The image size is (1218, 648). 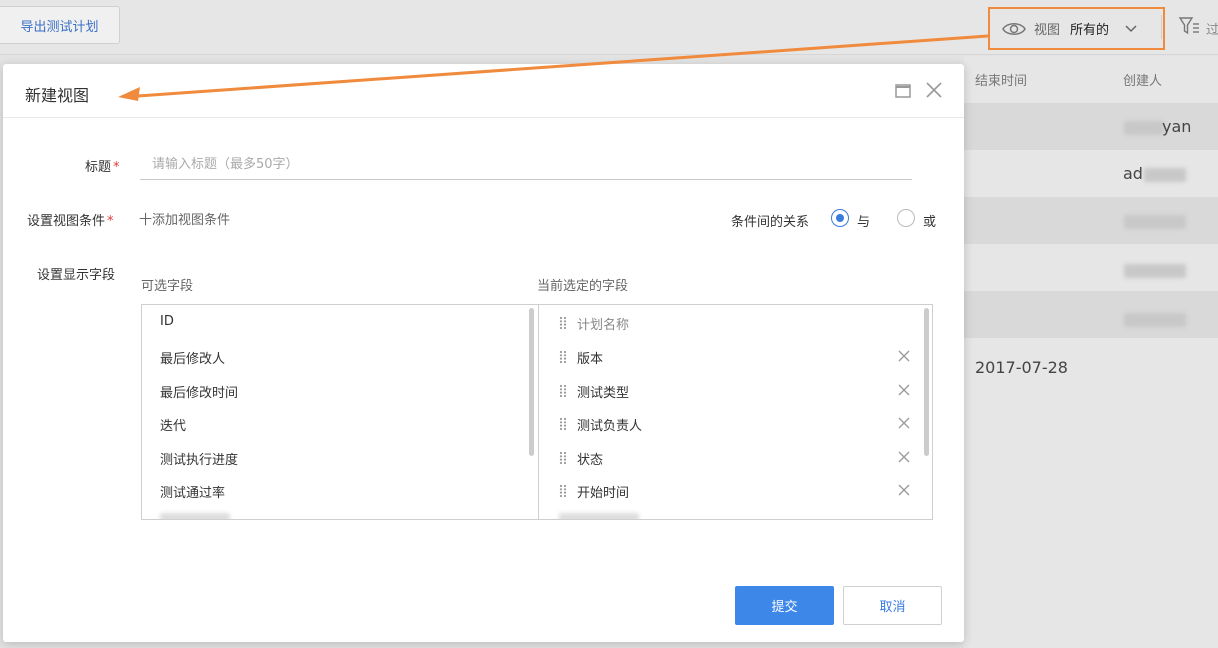 I want to click on filter-label: 过, so click(x=1212, y=28).